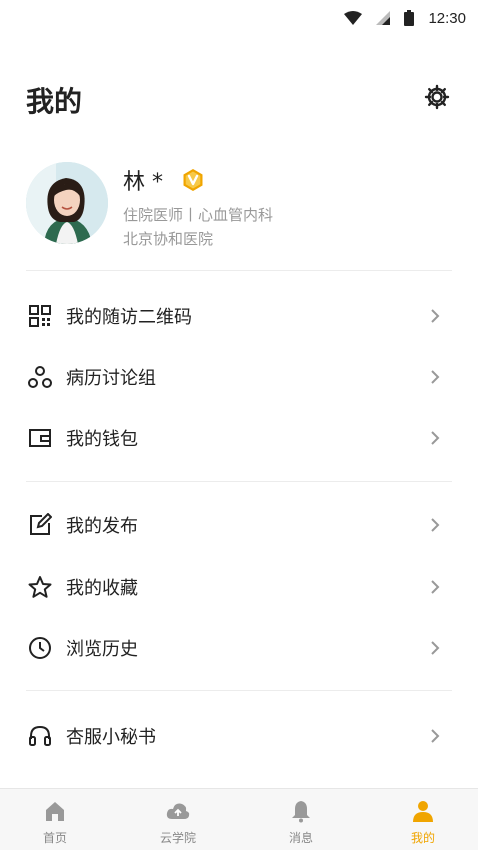  What do you see at coordinates (178, 811) in the screenshot?
I see `cloud-icon` at bounding box center [178, 811].